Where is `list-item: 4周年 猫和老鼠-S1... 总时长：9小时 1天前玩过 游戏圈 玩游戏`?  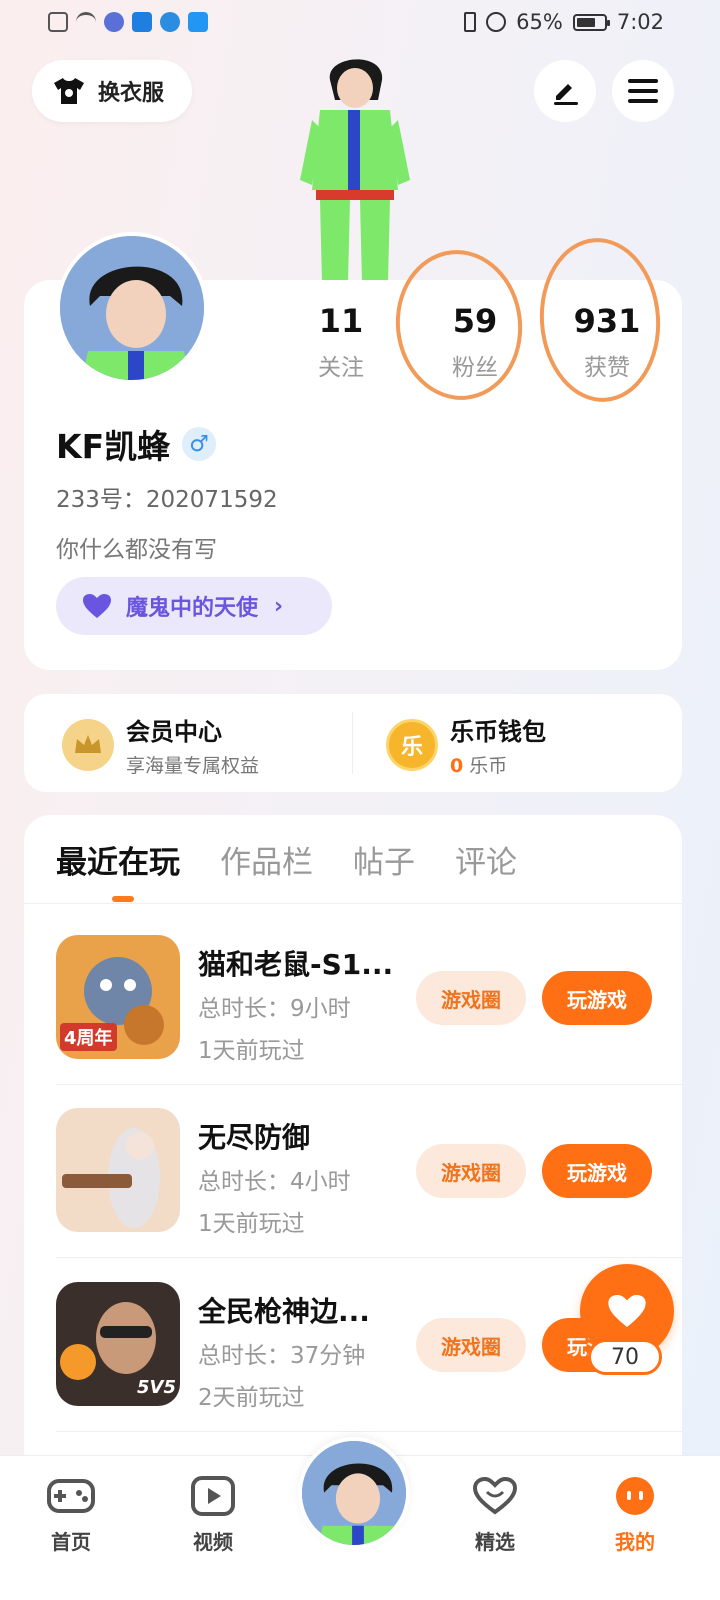 list-item: 4周年 猫和老鼠-S1... 总时长：9小时 1天前玩过 游戏圈 玩游戏 is located at coordinates (369, 1022).